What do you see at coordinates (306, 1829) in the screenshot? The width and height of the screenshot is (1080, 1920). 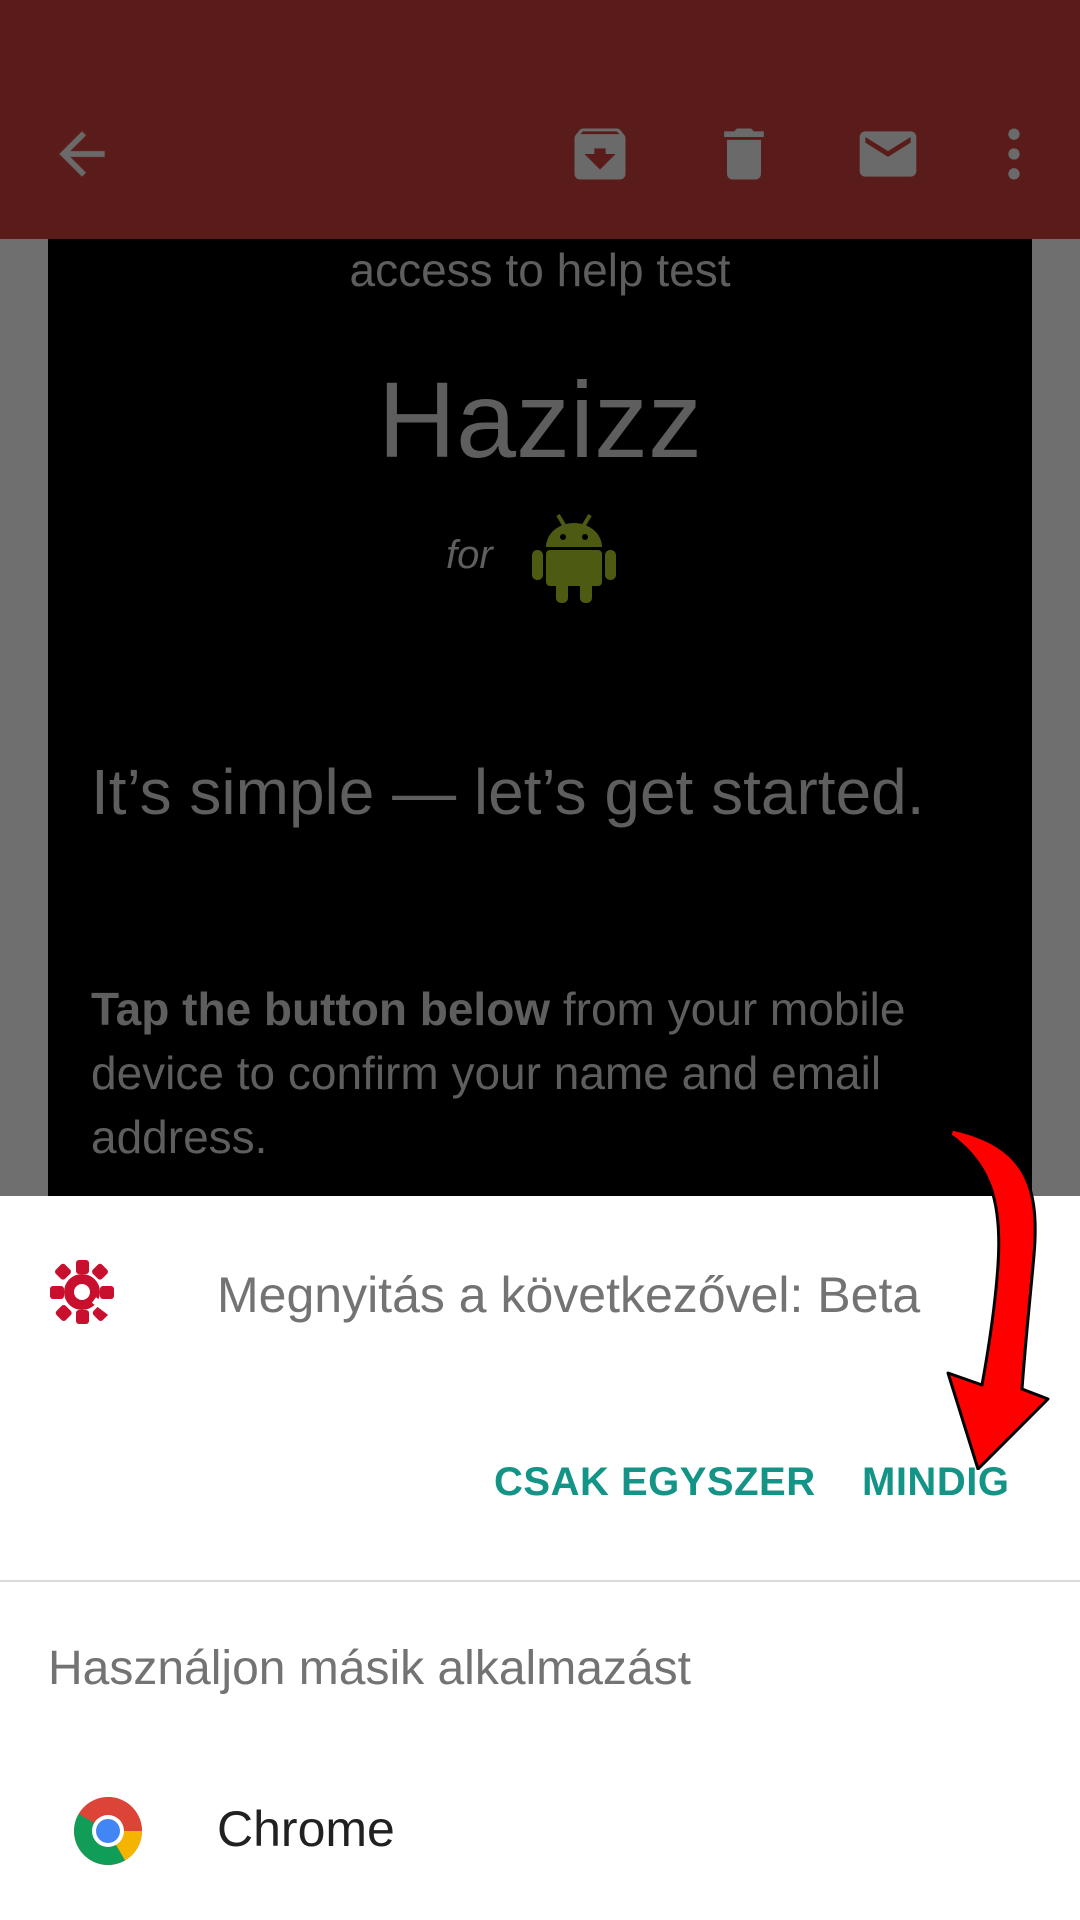 I see `app-name: Chrome` at bounding box center [306, 1829].